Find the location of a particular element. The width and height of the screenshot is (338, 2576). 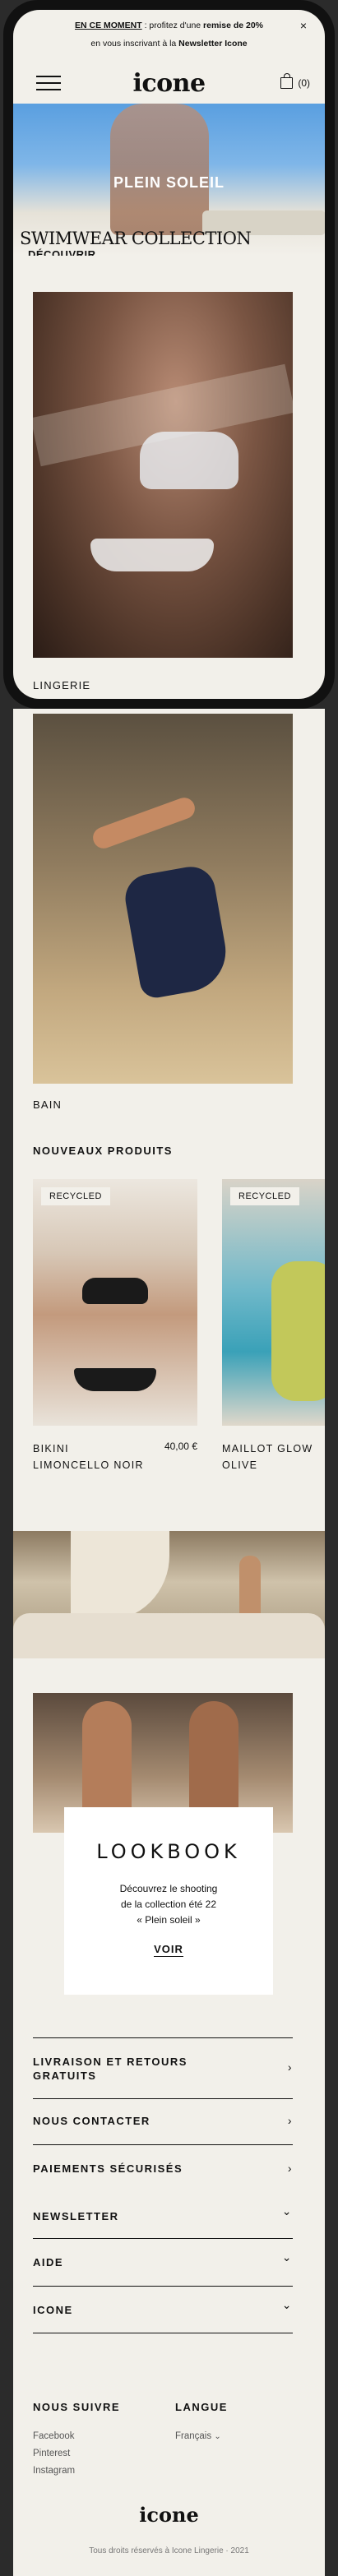

info-row-label: NOUS CONTACTER is located at coordinates (92, 2121).